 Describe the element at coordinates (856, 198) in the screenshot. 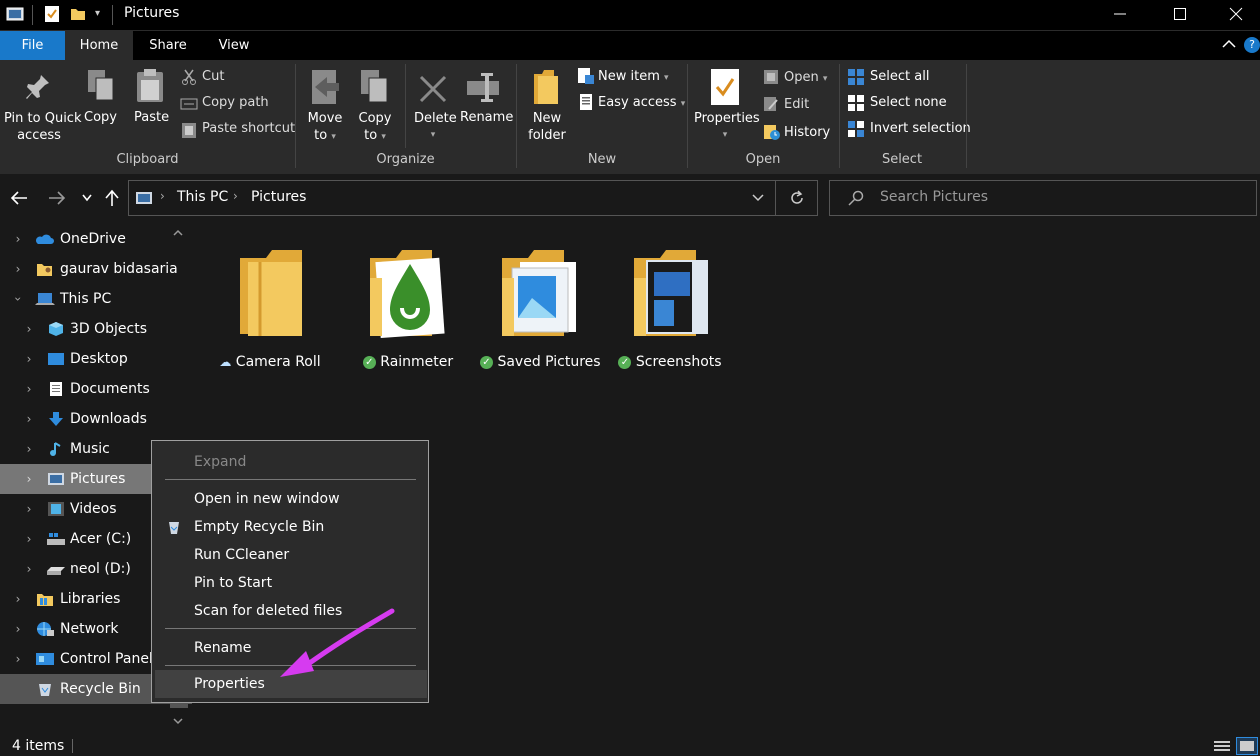

I see `search-icon` at that location.